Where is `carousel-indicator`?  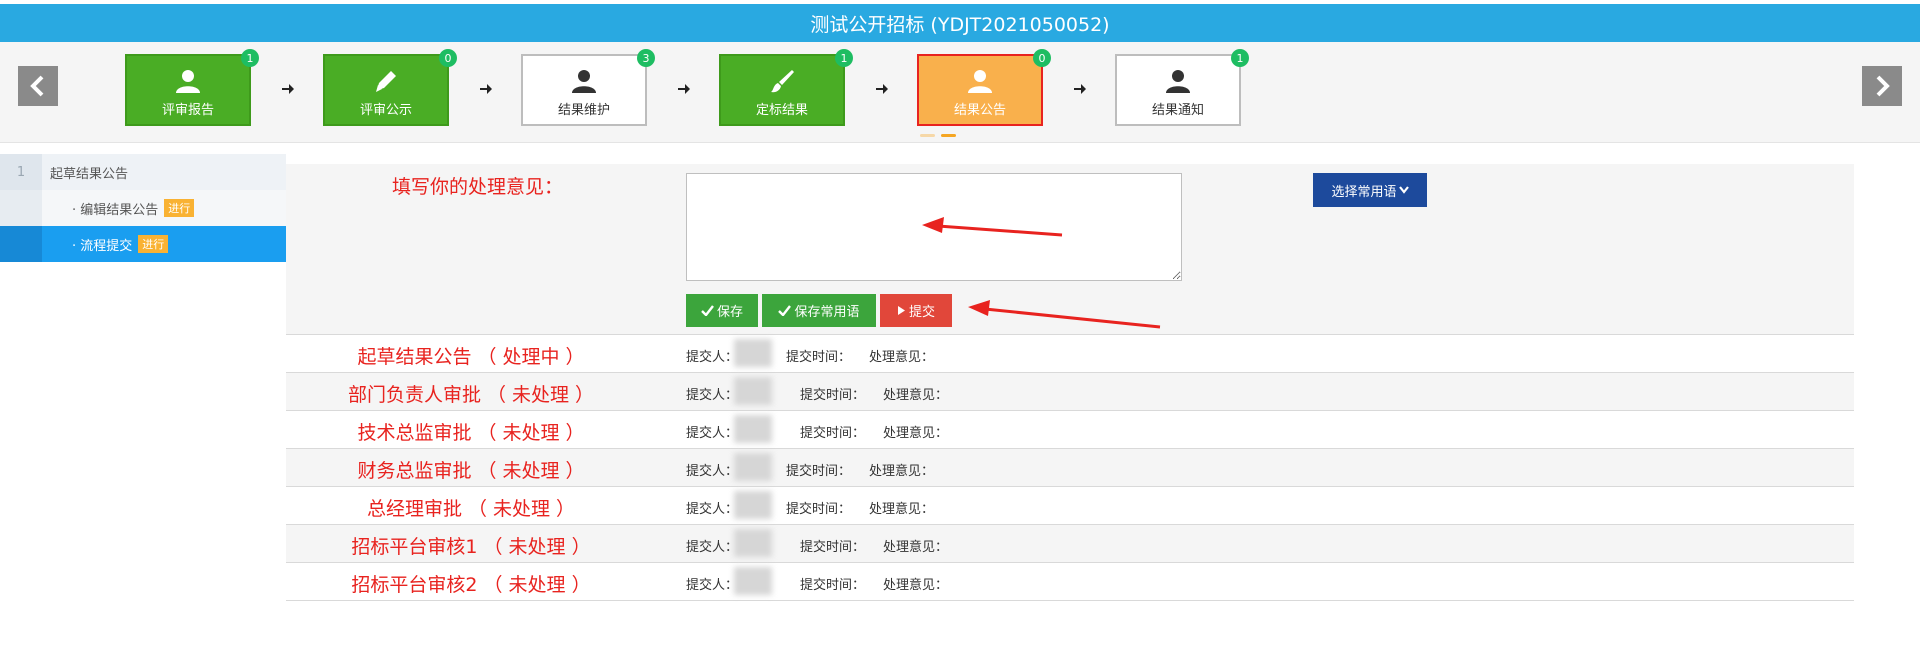 carousel-indicator is located at coordinates (940, 136).